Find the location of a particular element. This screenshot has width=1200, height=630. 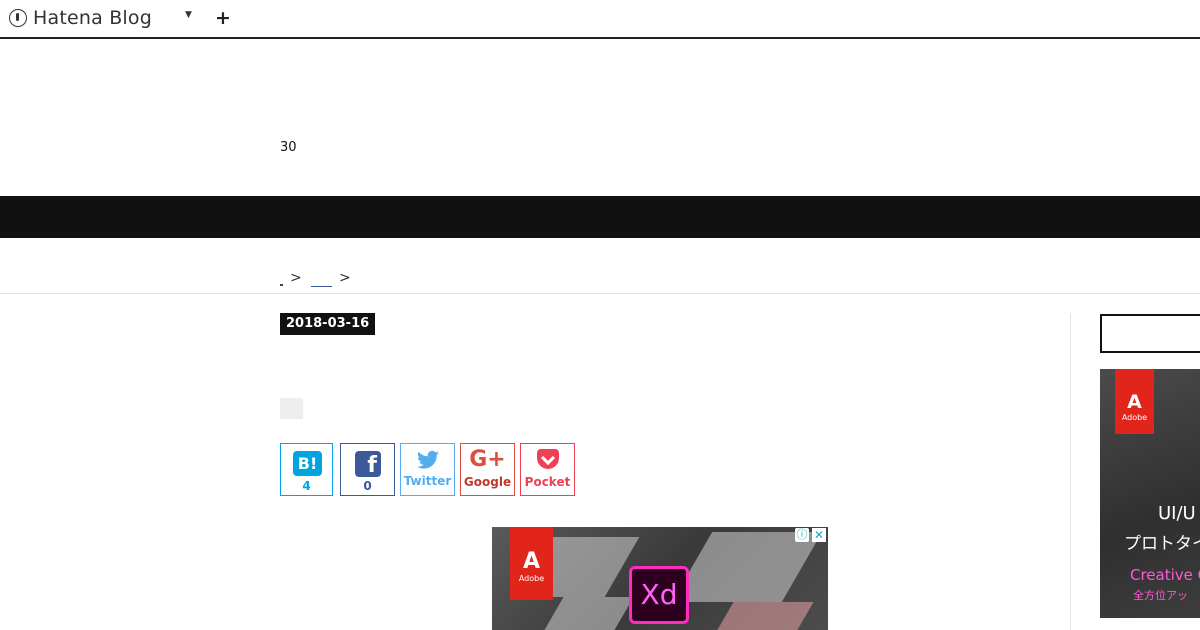

google-plus-icon: G+ is located at coordinates (487, 459).